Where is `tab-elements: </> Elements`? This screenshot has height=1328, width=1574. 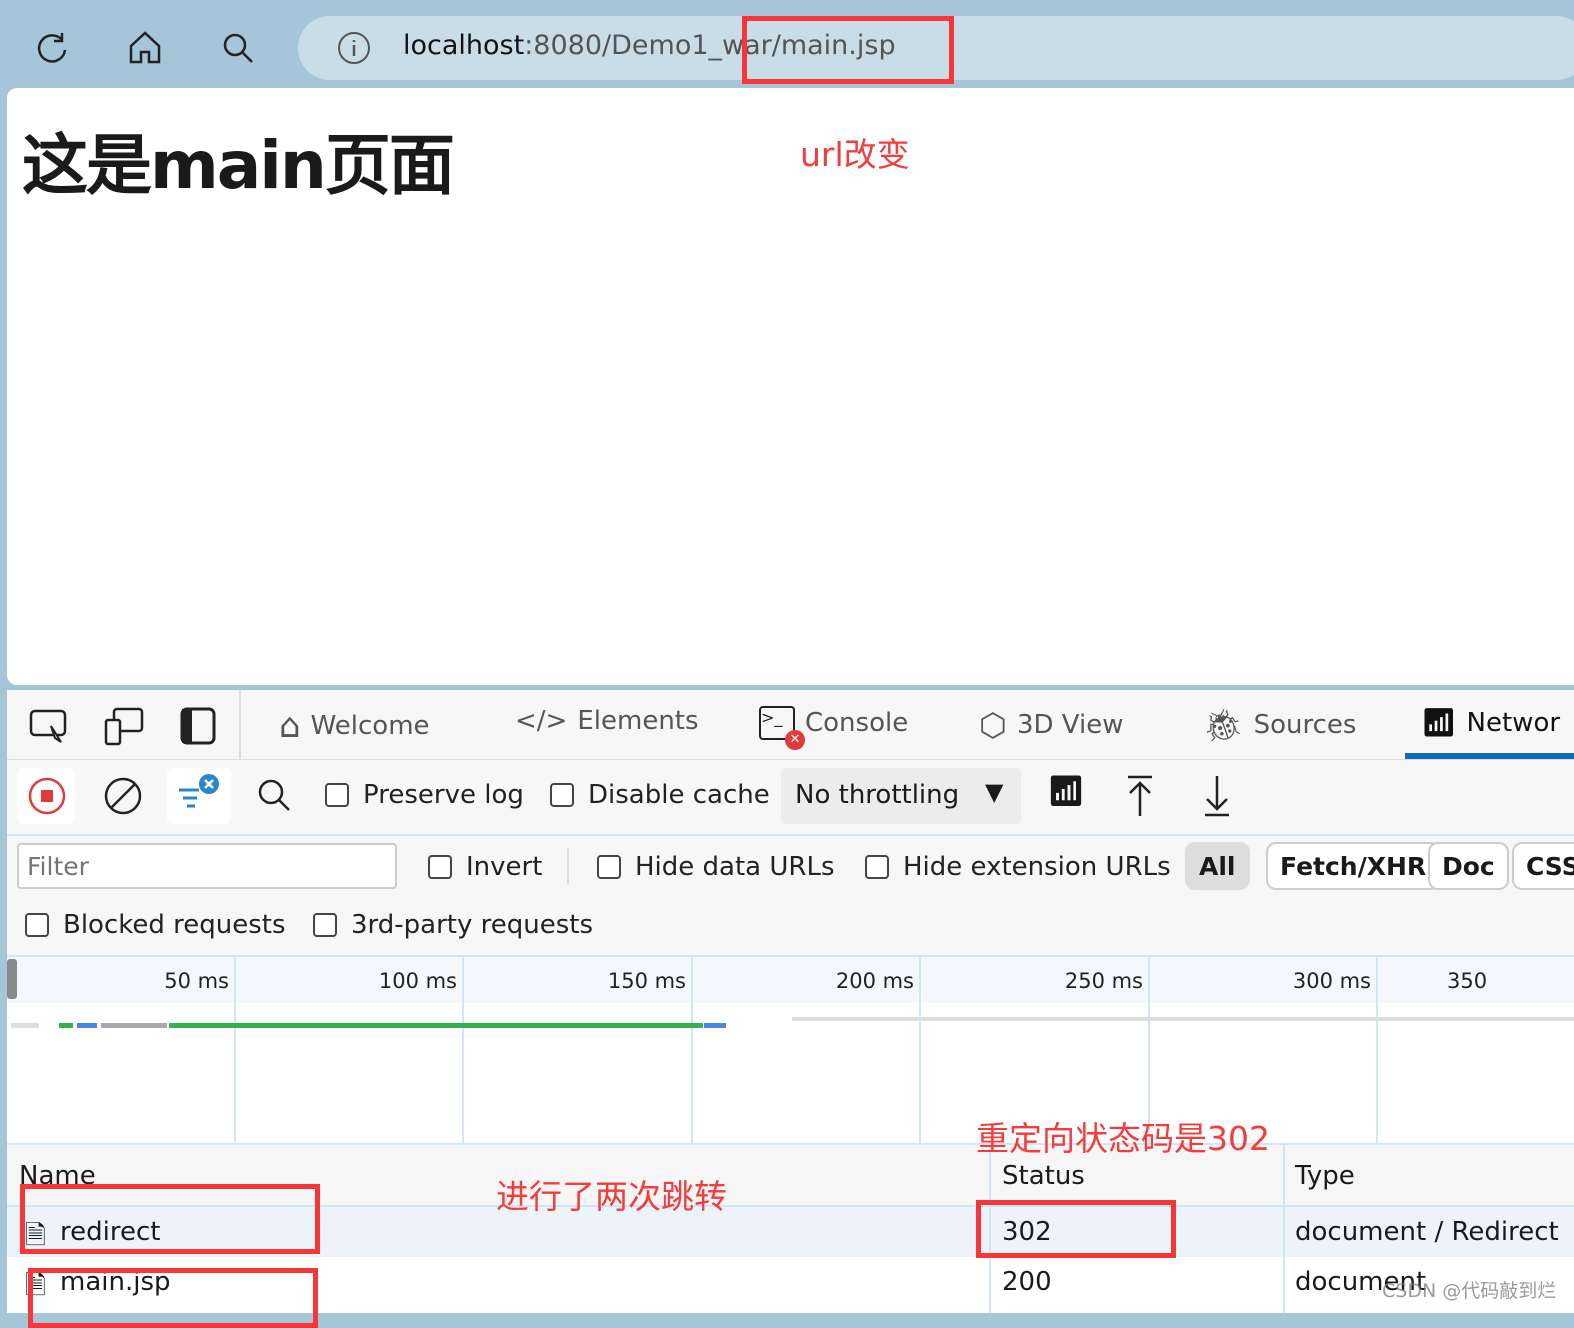 tab-elements: </> Elements is located at coordinates (607, 721).